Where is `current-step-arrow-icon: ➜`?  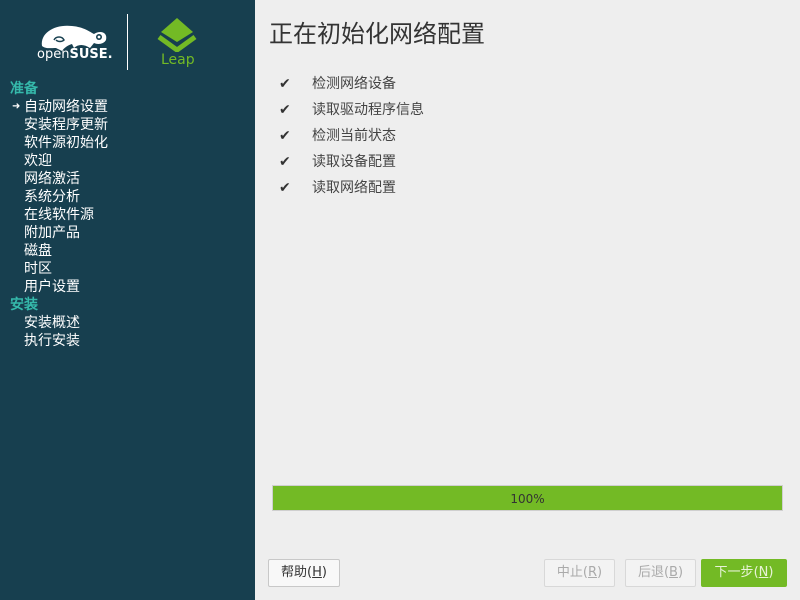
current-step-arrow-icon: ➜ is located at coordinates (16, 106).